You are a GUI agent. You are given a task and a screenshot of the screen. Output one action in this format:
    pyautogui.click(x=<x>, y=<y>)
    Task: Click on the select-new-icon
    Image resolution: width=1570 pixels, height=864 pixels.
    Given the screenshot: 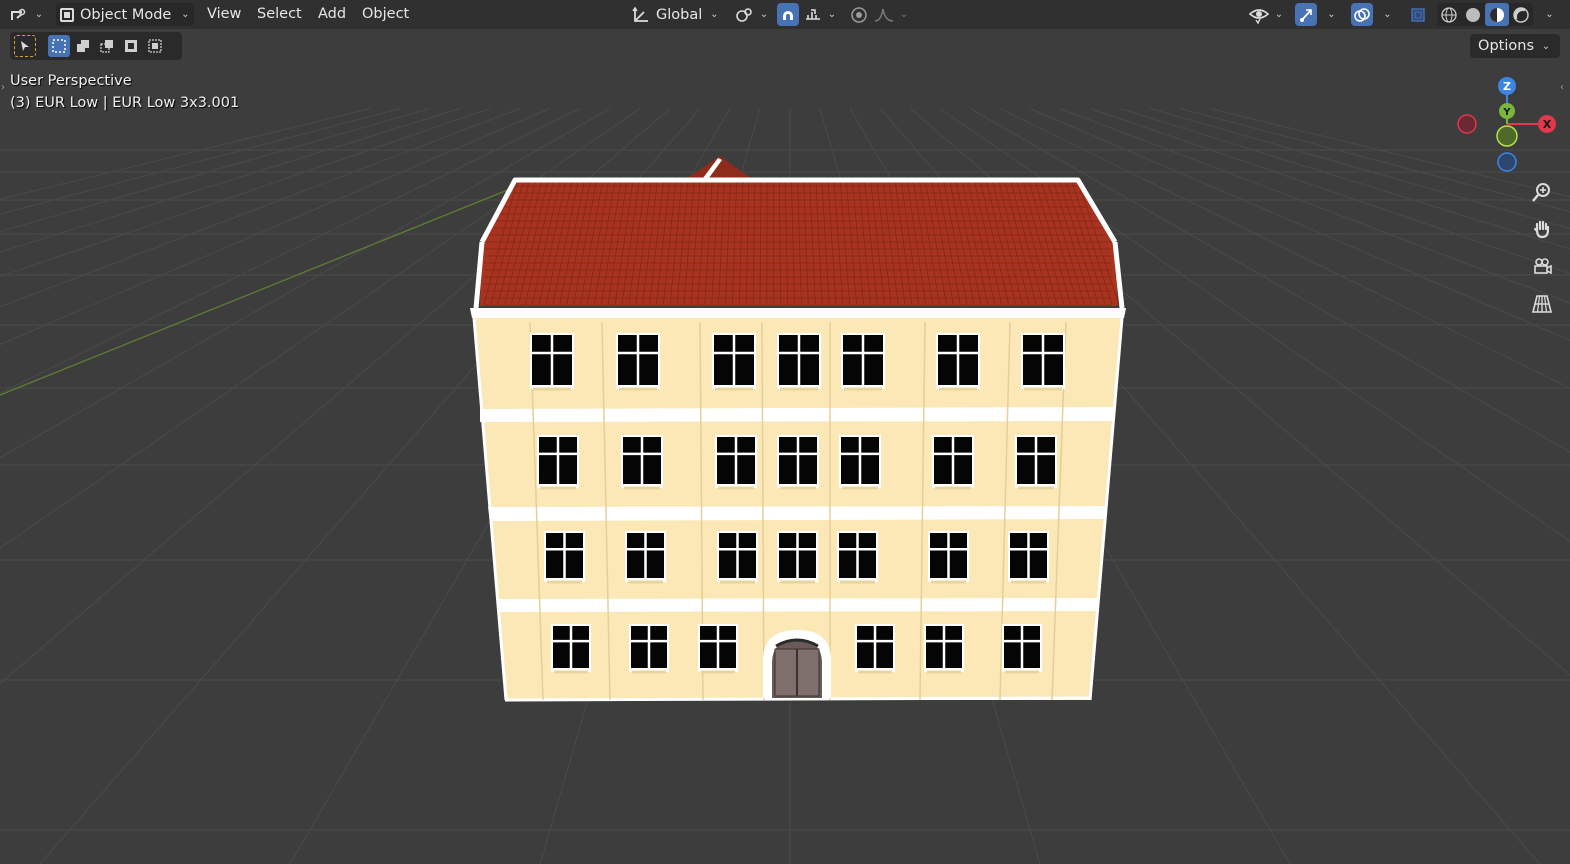 What is the action you would take?
    pyautogui.click(x=59, y=46)
    